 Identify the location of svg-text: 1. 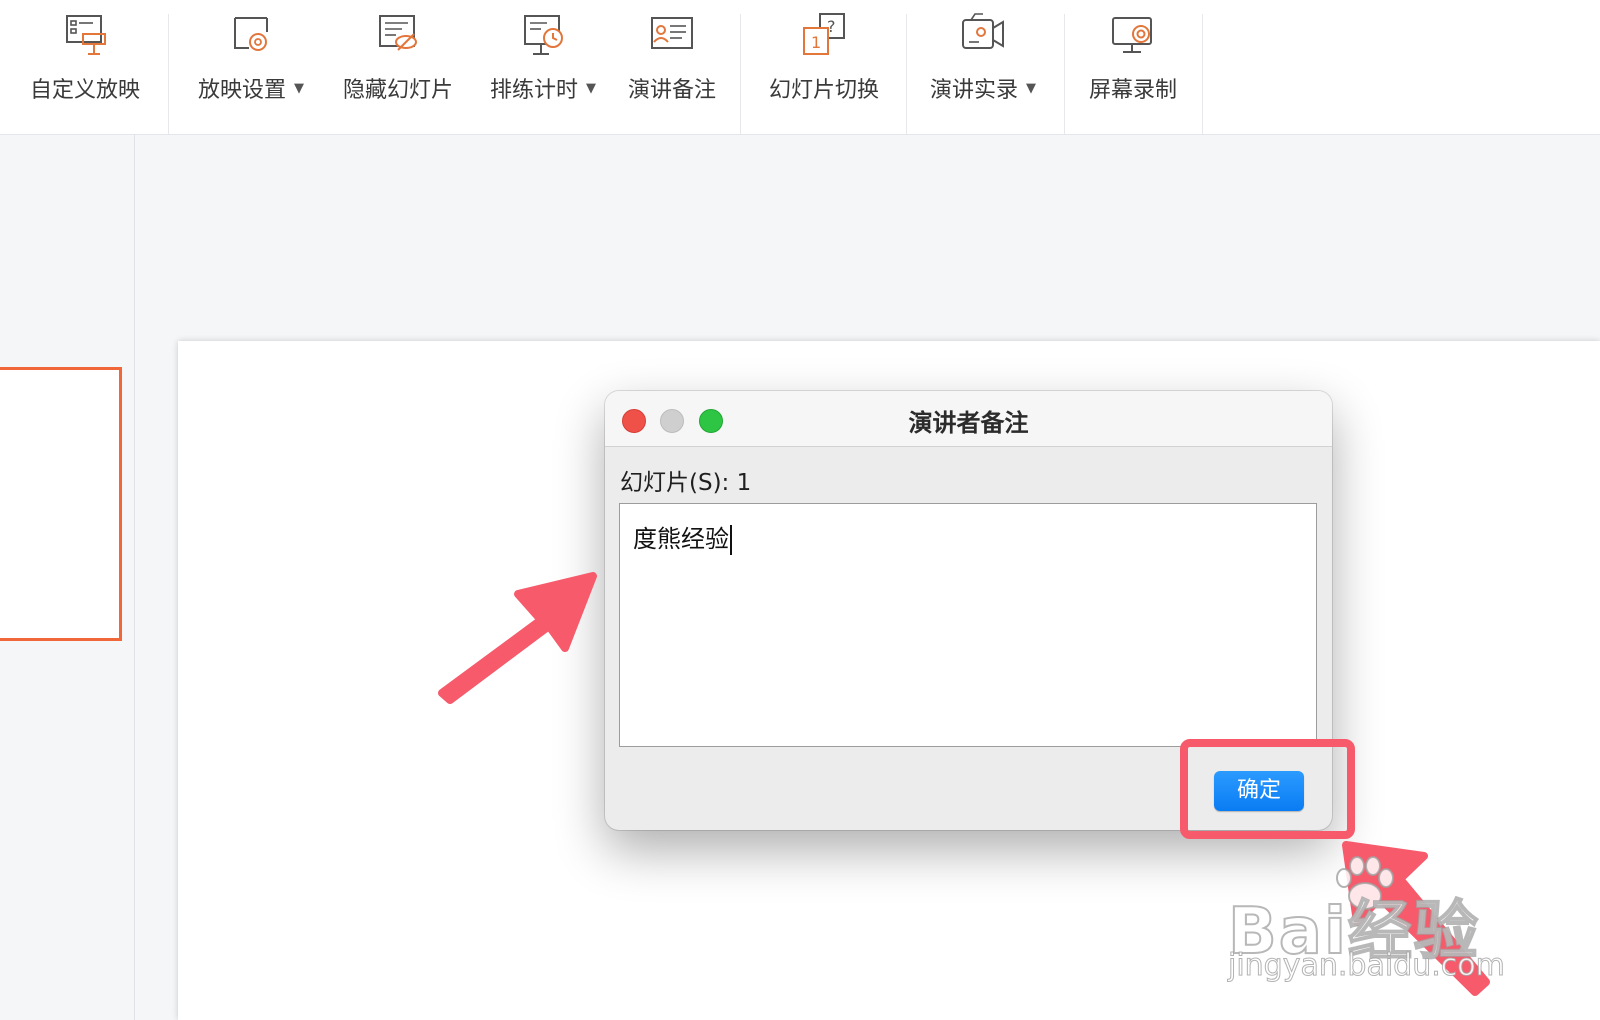
(816, 42).